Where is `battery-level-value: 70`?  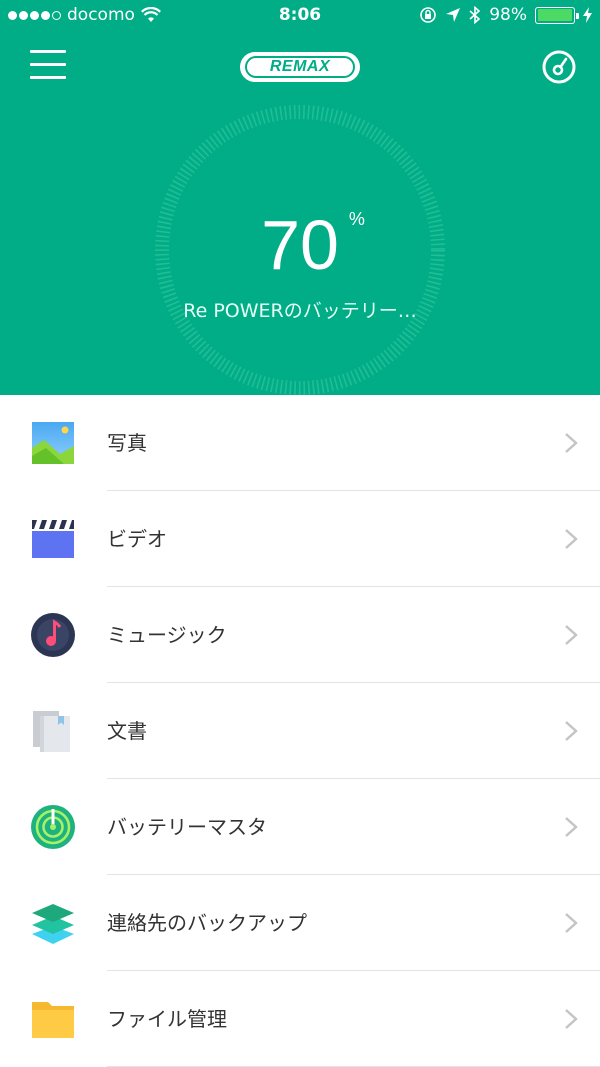
battery-level-value: 70 is located at coordinates (300, 245).